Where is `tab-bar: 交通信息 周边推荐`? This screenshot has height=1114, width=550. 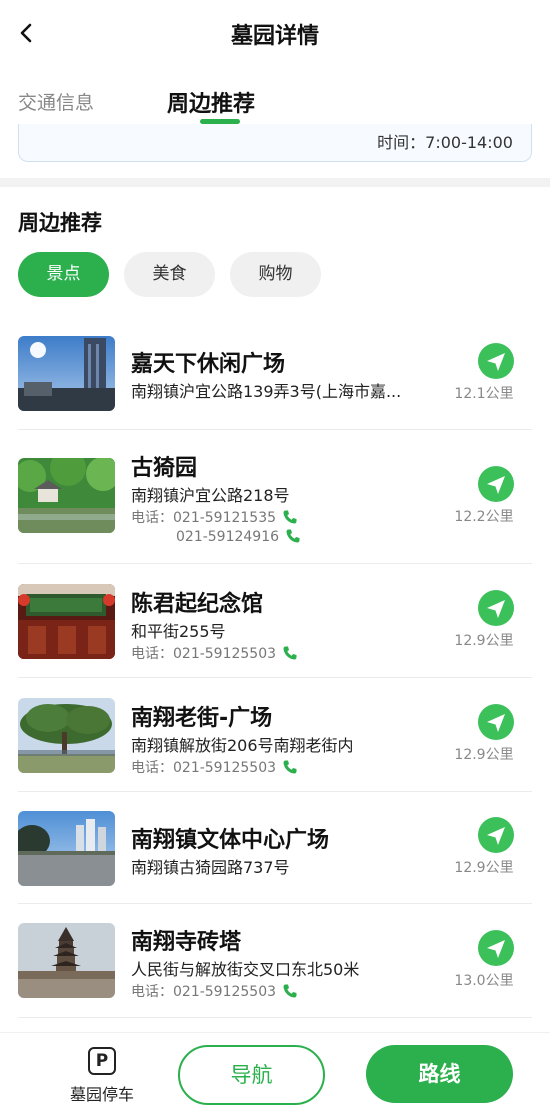
tab-bar: 交通信息 周边推荐 is located at coordinates (275, 103).